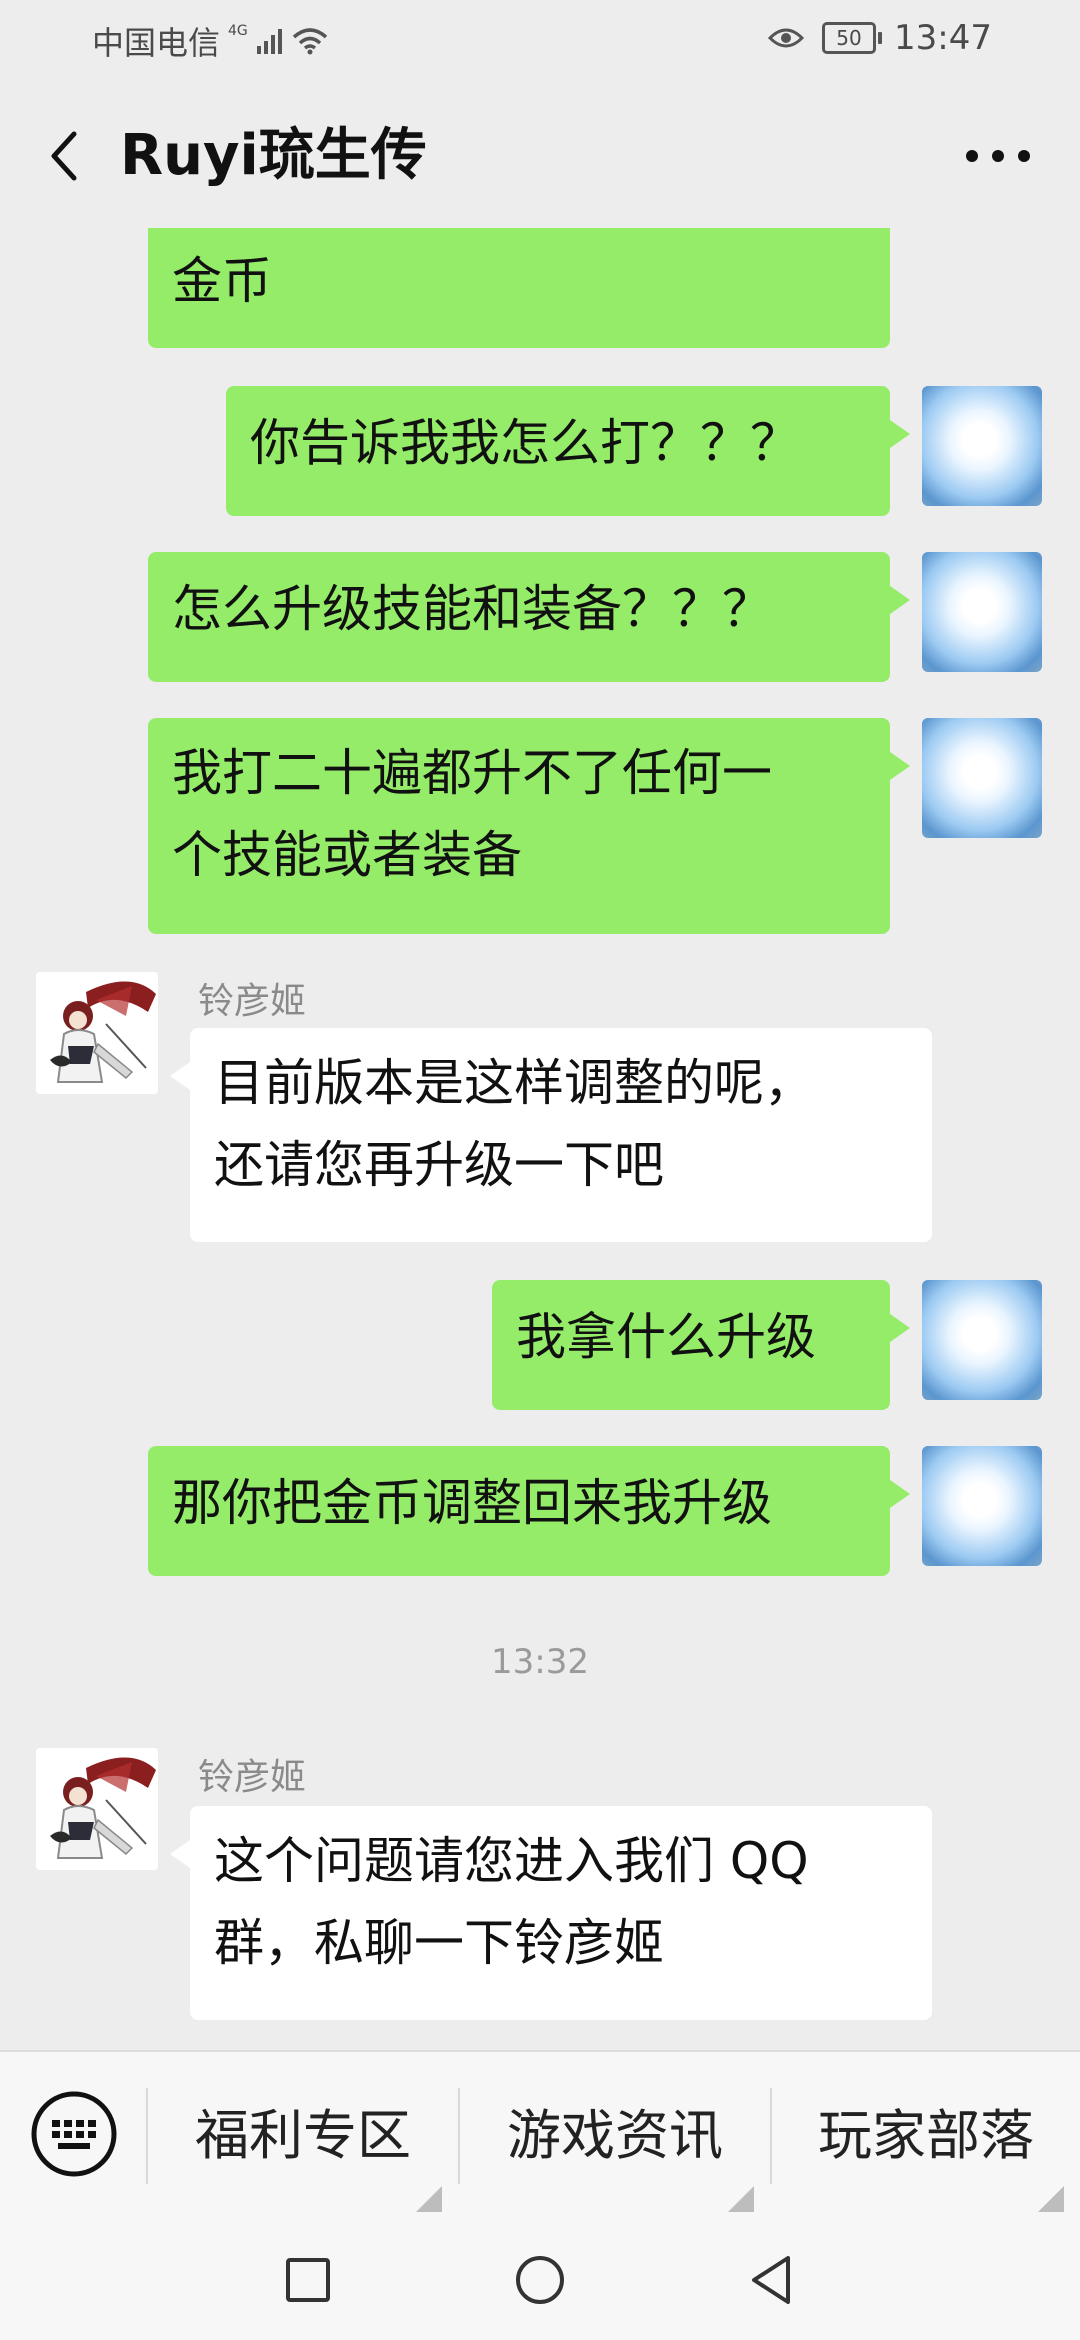  What do you see at coordinates (66, 156) in the screenshot?
I see `back-arrow-icon` at bounding box center [66, 156].